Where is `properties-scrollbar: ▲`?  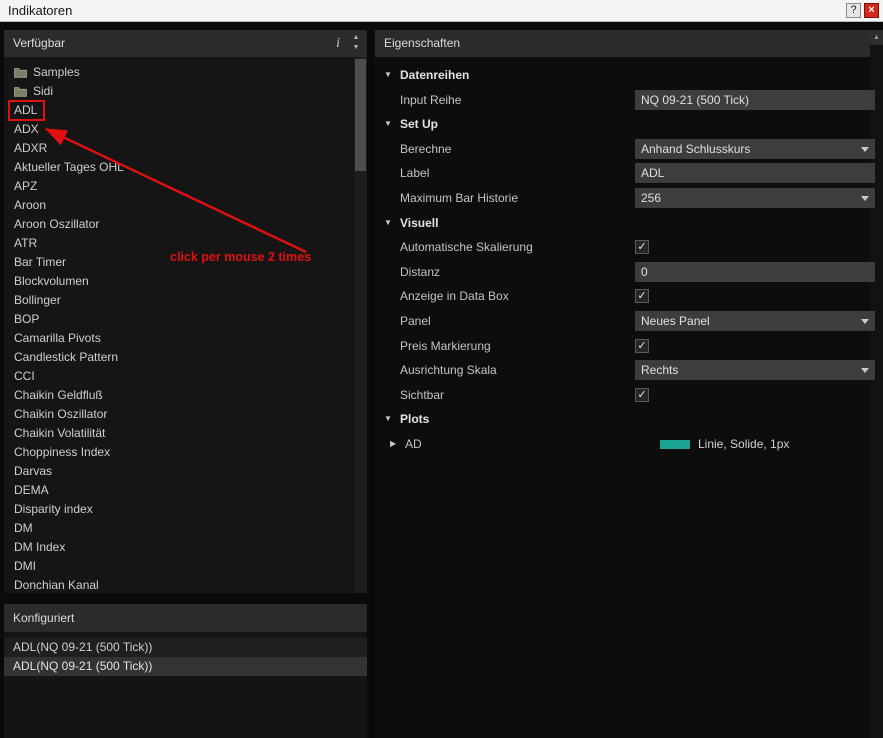 properties-scrollbar: ▲ is located at coordinates (876, 384).